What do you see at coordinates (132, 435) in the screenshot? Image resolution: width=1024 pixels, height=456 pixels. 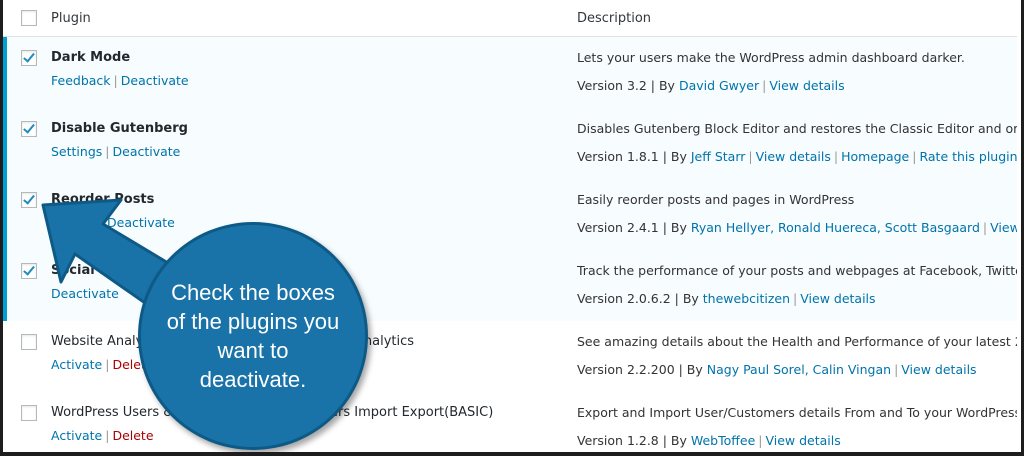 I see `delete-link: Delete` at bounding box center [132, 435].